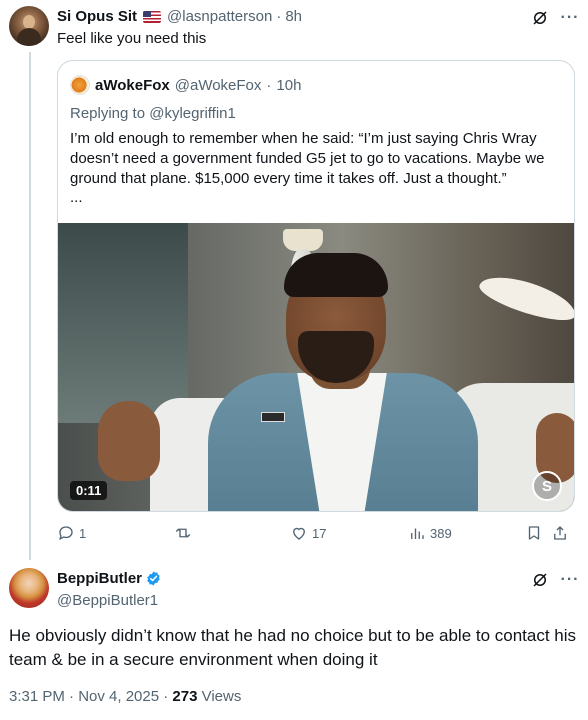  I want to click on us-flag-icon, so click(152, 16).